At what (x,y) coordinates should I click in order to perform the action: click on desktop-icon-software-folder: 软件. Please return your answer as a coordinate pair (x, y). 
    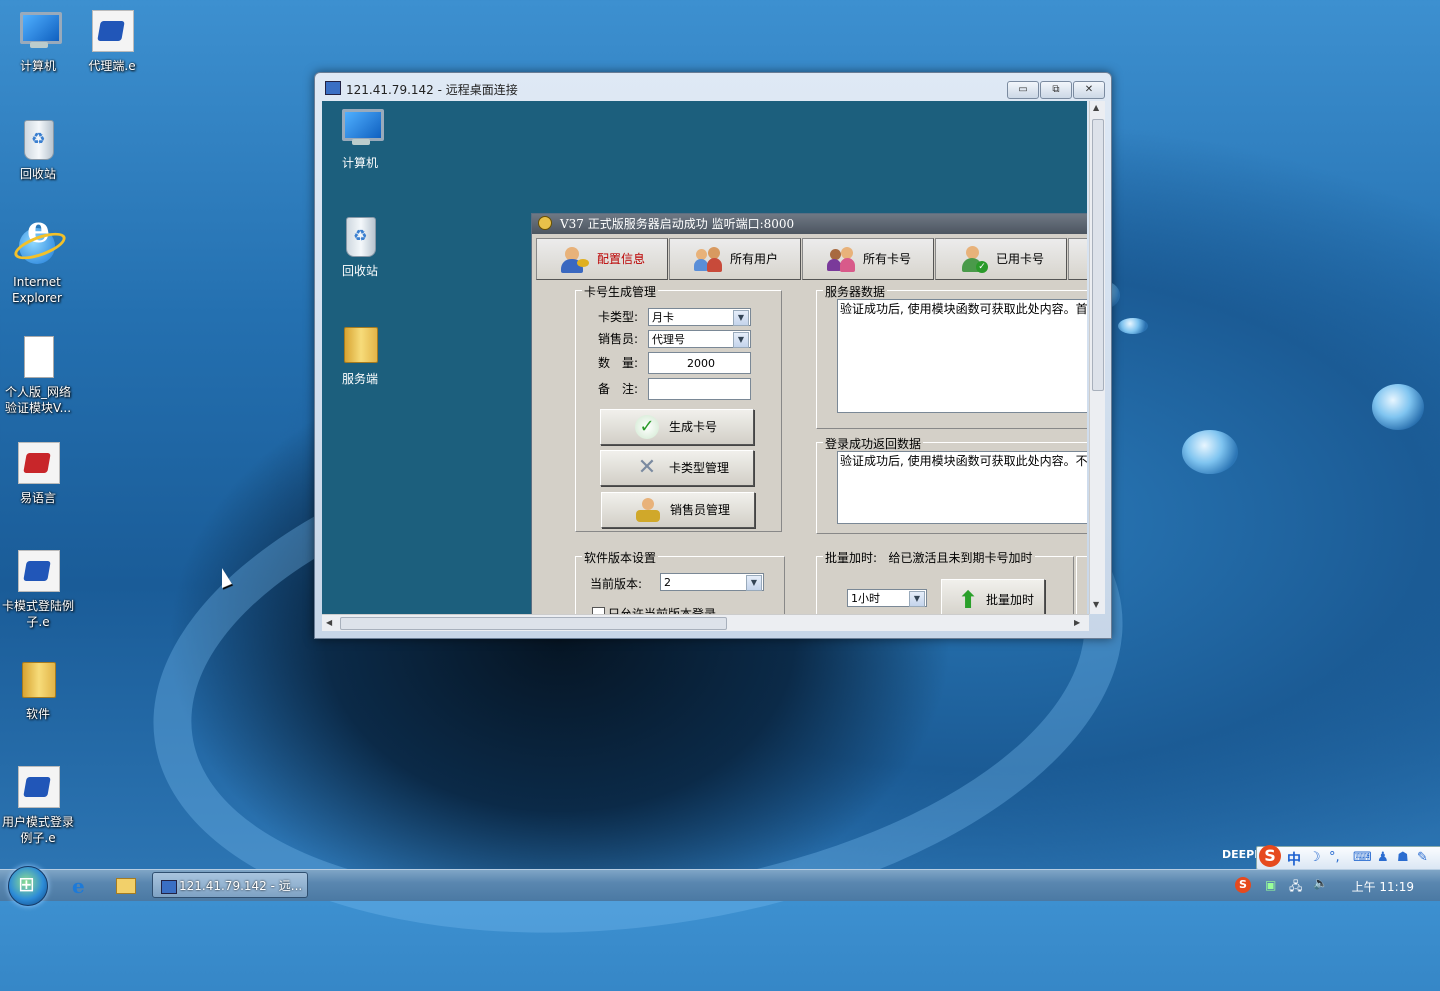
    Looking at the image, I should click on (38, 689).